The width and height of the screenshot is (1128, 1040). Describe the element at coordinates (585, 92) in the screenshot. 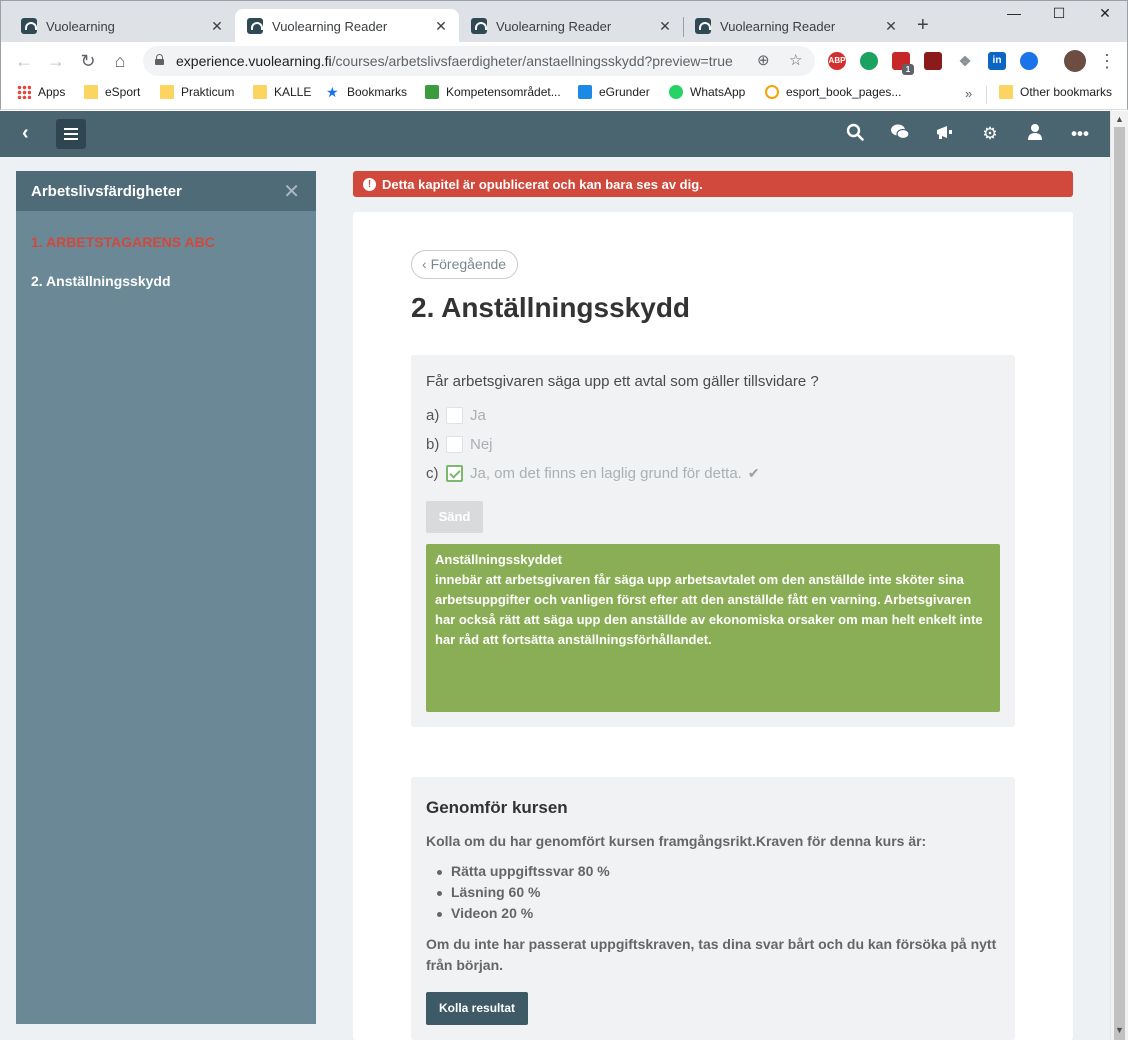

I see `e-icon` at that location.